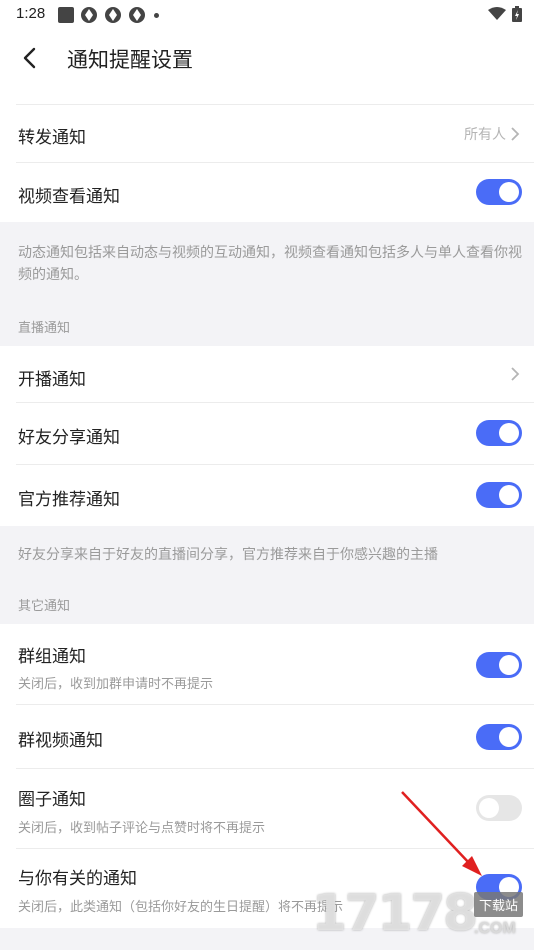  Describe the element at coordinates (228, 554) in the screenshot. I see `info-text: 好友分享来自于好友的直播间分享，官方推荐来自于你感兴趣的主播` at that location.